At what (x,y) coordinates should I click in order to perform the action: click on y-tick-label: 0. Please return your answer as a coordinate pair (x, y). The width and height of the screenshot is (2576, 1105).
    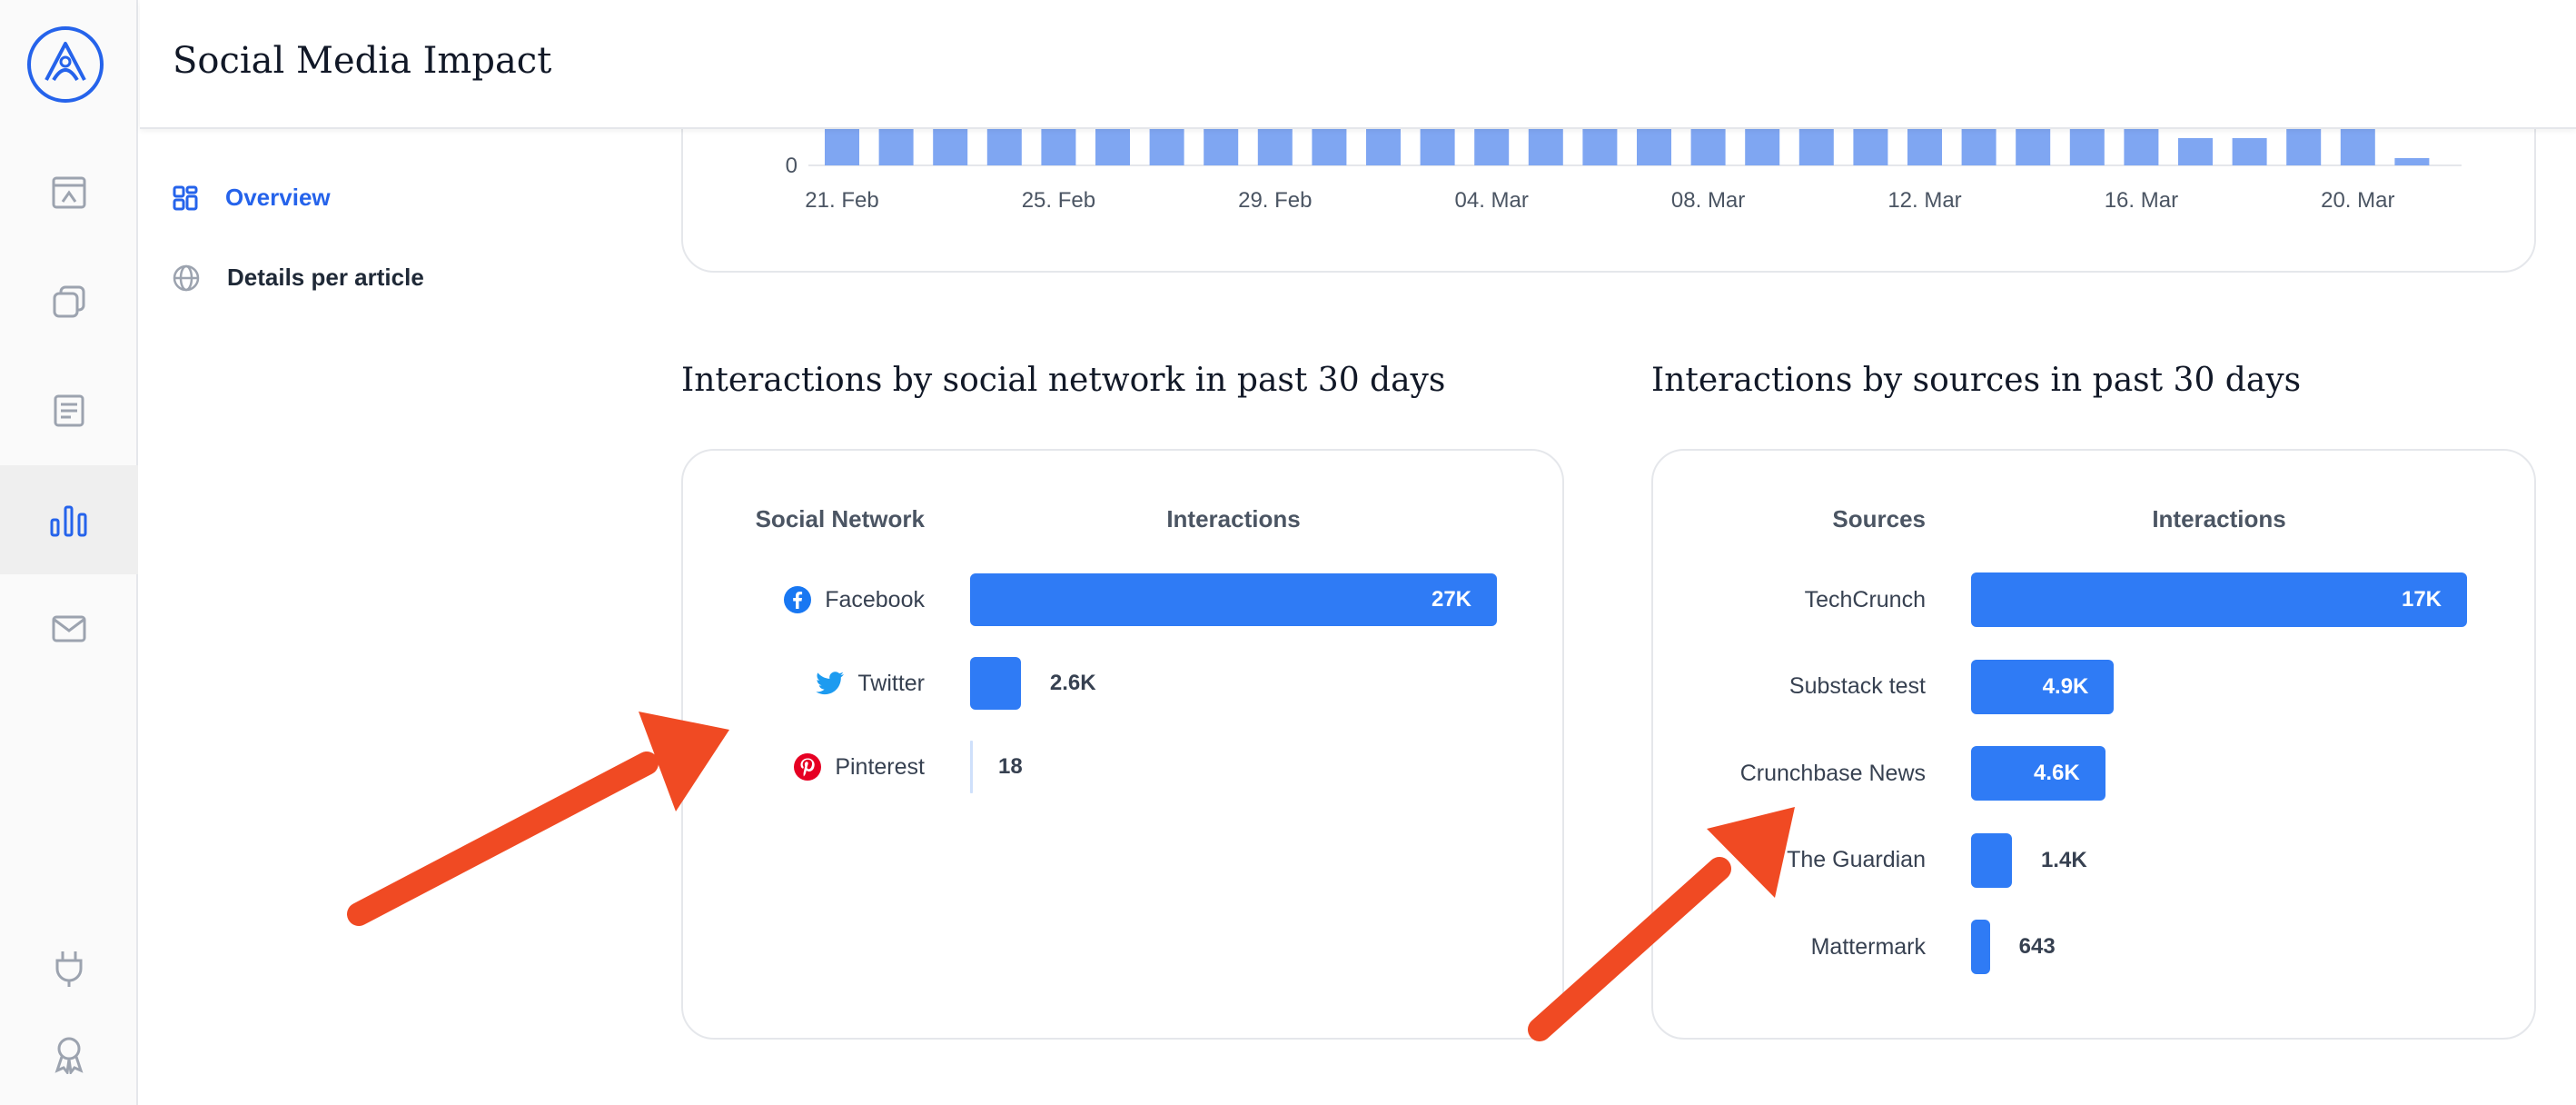
    Looking at the image, I should click on (792, 166).